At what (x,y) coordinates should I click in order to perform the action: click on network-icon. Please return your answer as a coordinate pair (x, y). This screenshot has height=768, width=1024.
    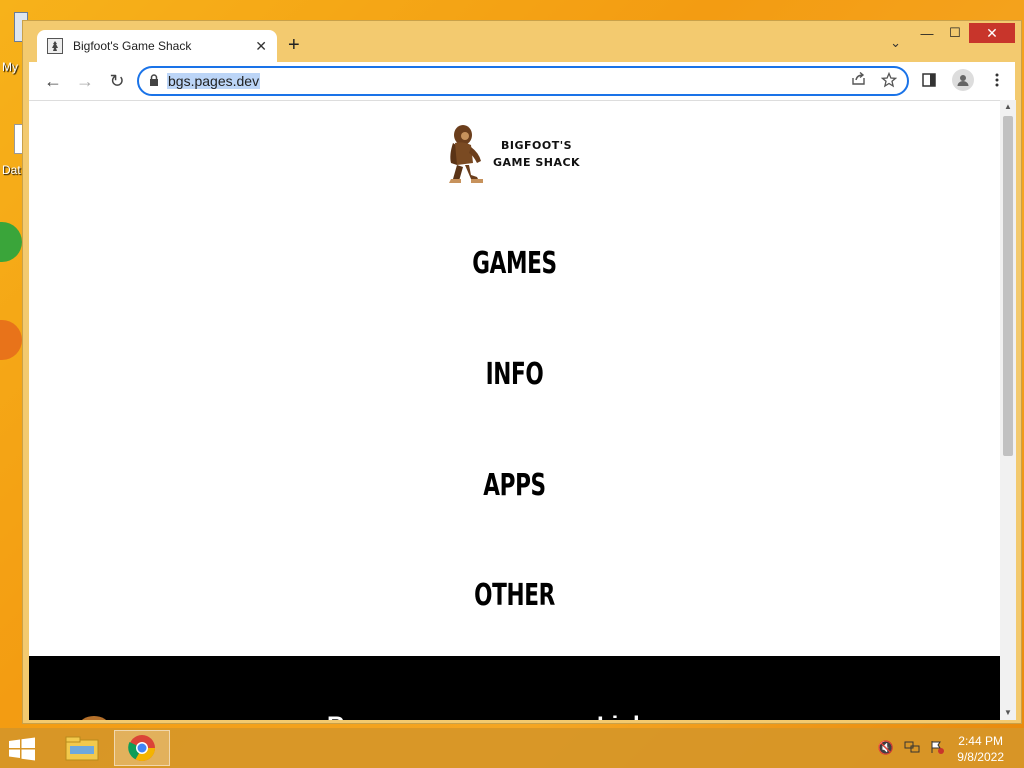
    Looking at the image, I should click on (912, 748).